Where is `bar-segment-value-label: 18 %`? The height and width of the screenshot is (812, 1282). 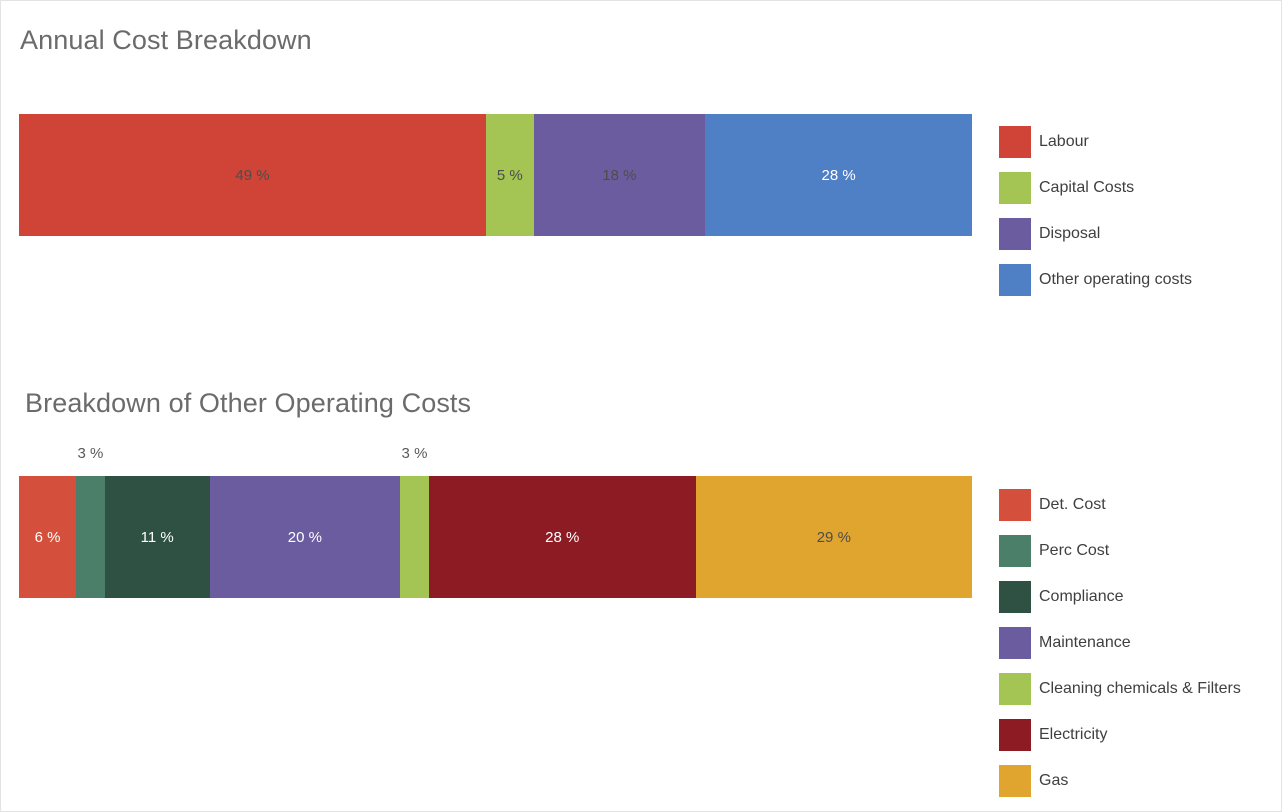 bar-segment-value-label: 18 % is located at coordinates (619, 175).